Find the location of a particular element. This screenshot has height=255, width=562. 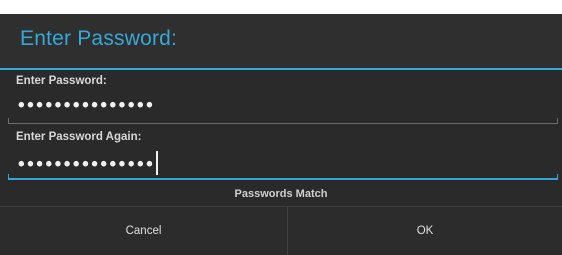

password-left-edge is located at coordinates (8, 121).